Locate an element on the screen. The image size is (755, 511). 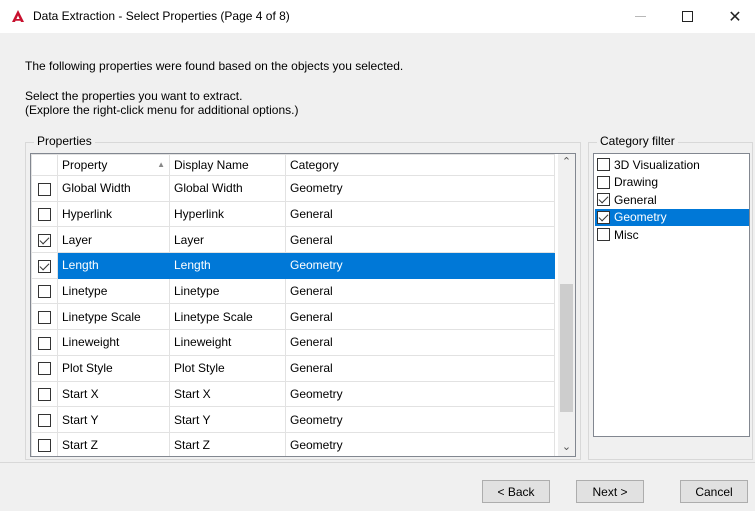
table-row: Plot Style Plot Style General is located at coordinates (293, 368).